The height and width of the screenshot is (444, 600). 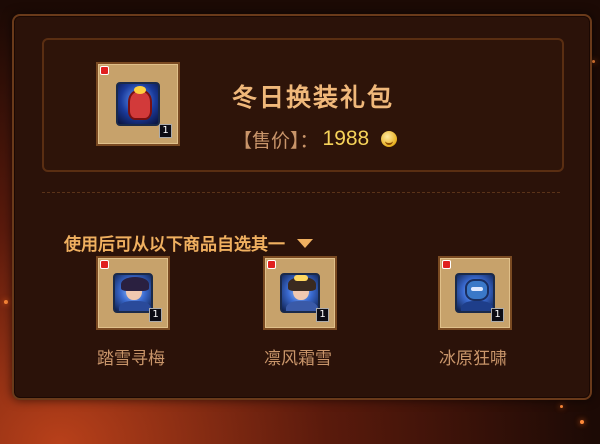 I want to click on reward-name: 踏雪寻梅, so click(x=131, y=358).